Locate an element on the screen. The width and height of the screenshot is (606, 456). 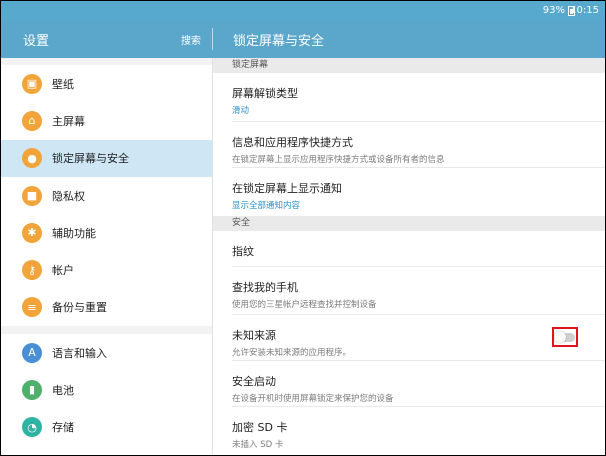
sidebar-item-language-input: A 语言和输入 is located at coordinates (106, 352).